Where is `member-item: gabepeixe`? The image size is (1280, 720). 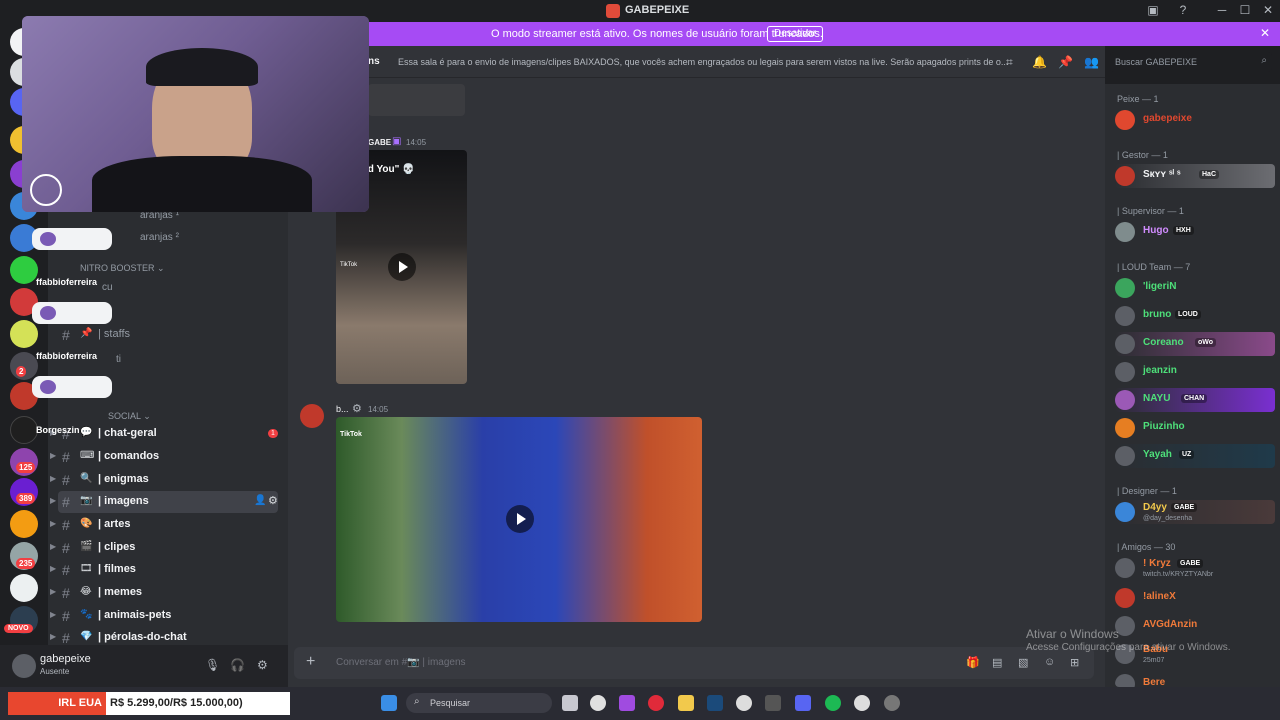 member-item: gabepeixe is located at coordinates (1195, 120).